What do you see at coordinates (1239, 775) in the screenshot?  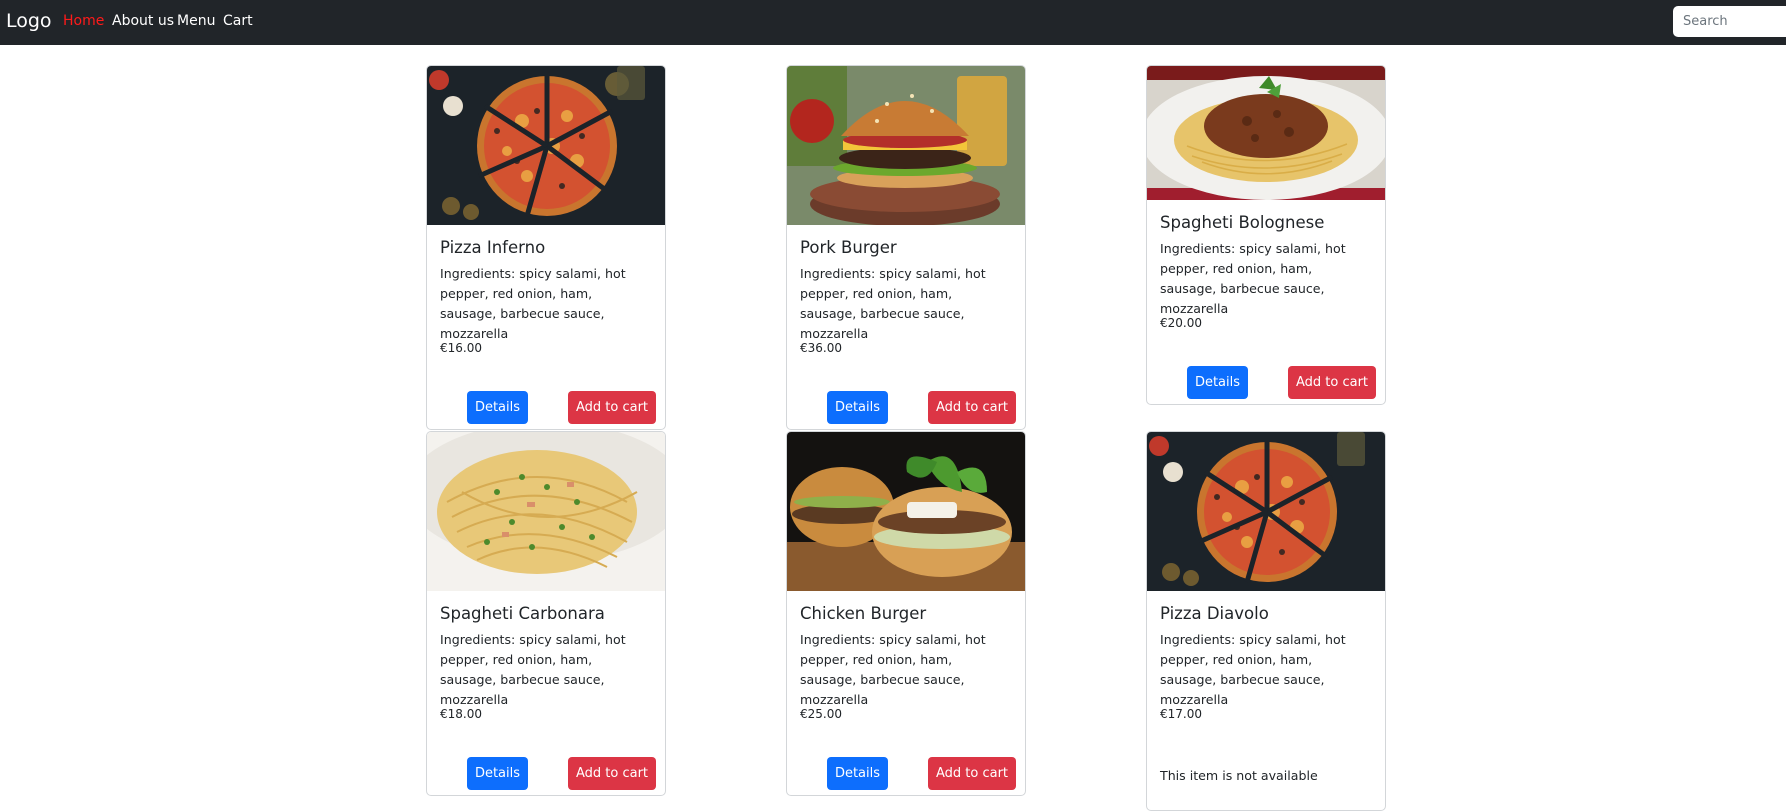 I see `unavailable-notice: This item is not available` at bounding box center [1239, 775].